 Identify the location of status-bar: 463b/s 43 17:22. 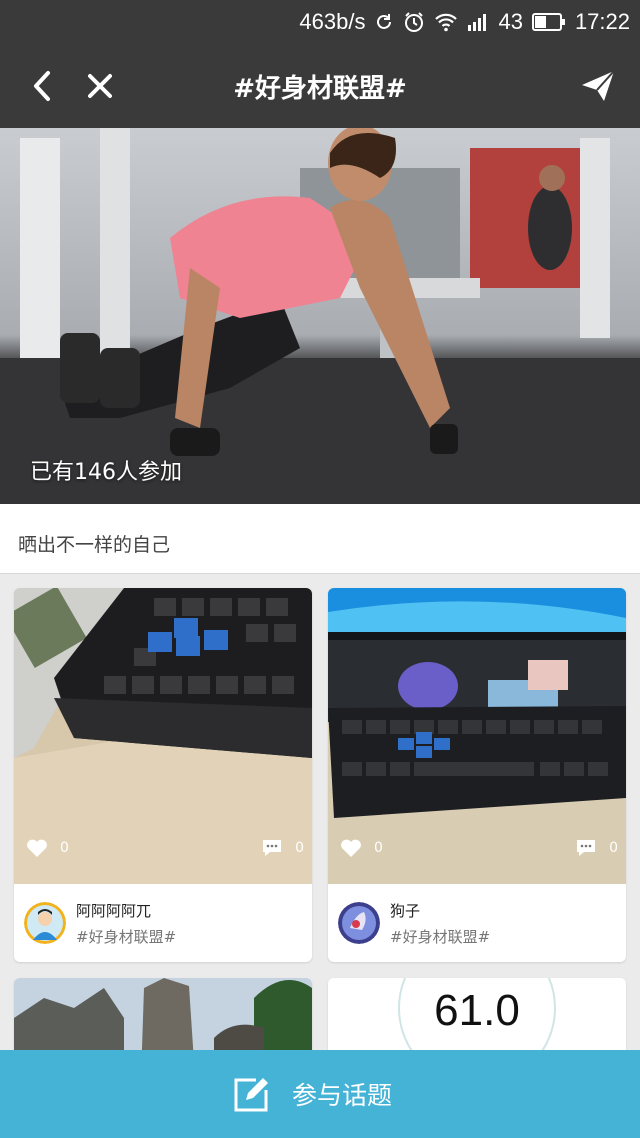
(320, 22).